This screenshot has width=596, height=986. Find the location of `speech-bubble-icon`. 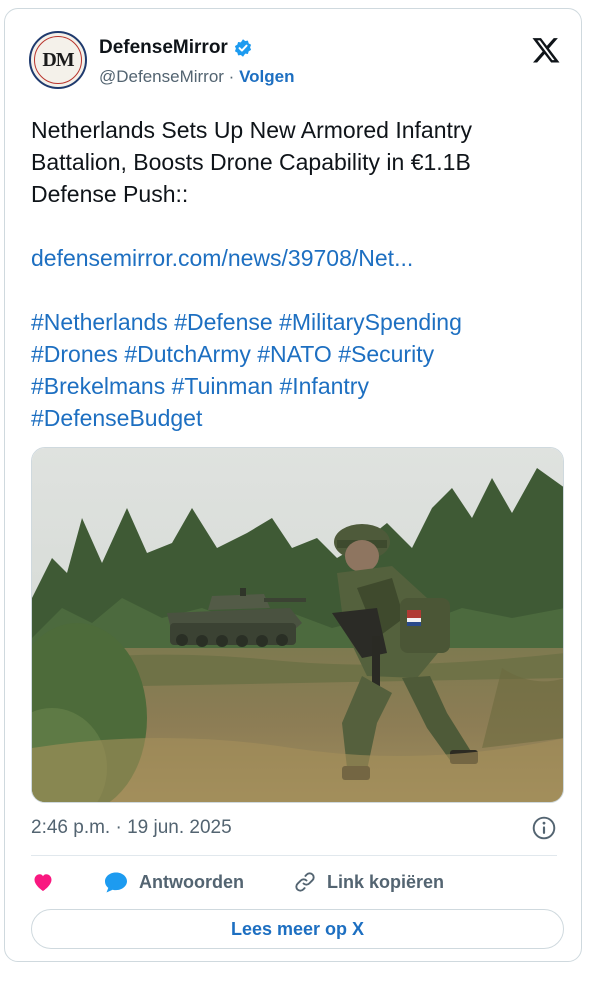

speech-bubble-icon is located at coordinates (116, 882).